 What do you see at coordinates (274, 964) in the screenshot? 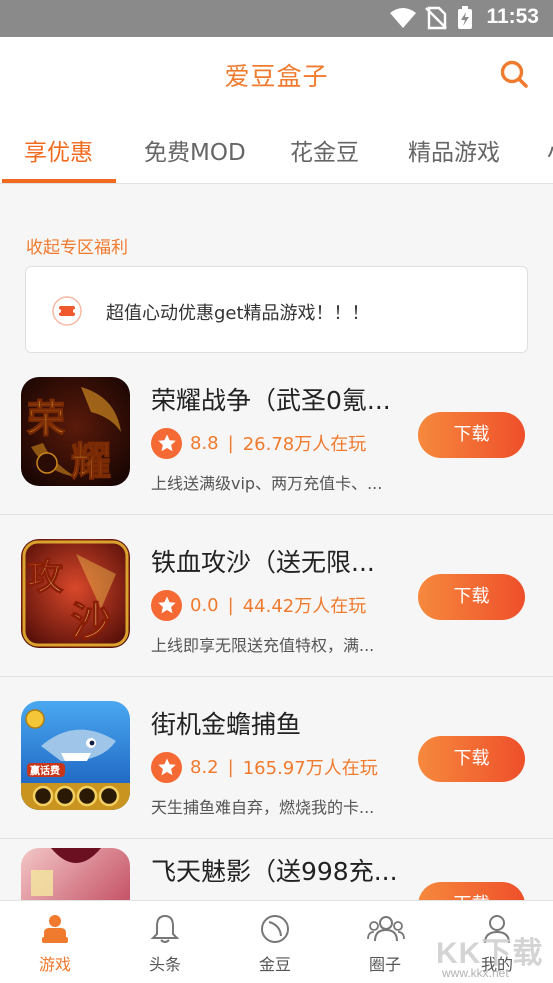
I see `nav-label: 金豆` at bounding box center [274, 964].